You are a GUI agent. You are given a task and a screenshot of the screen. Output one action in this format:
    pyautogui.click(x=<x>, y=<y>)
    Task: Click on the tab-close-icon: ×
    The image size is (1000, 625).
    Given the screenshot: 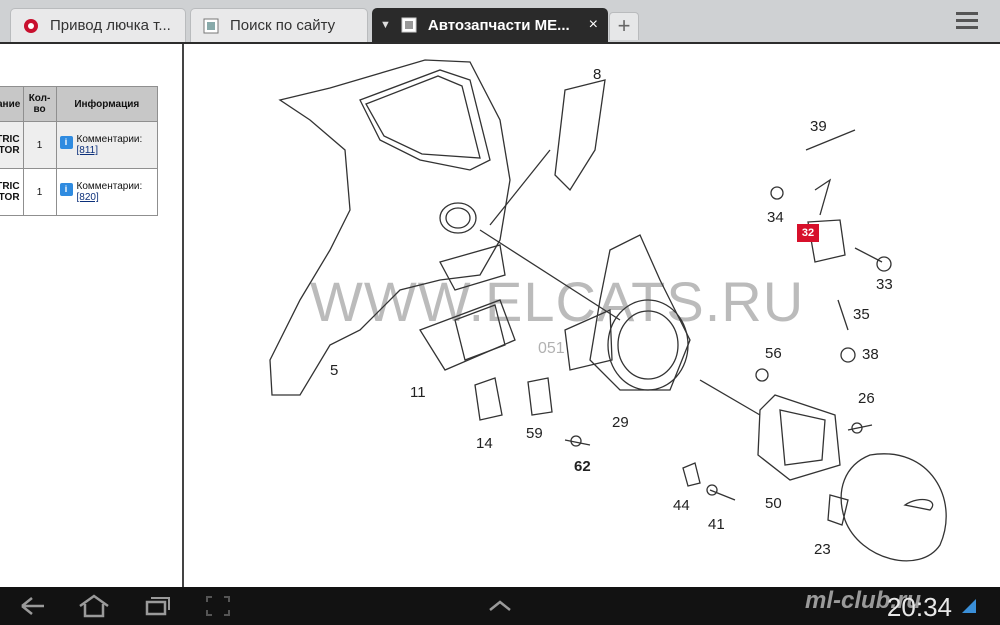 What is the action you would take?
    pyautogui.click(x=593, y=25)
    